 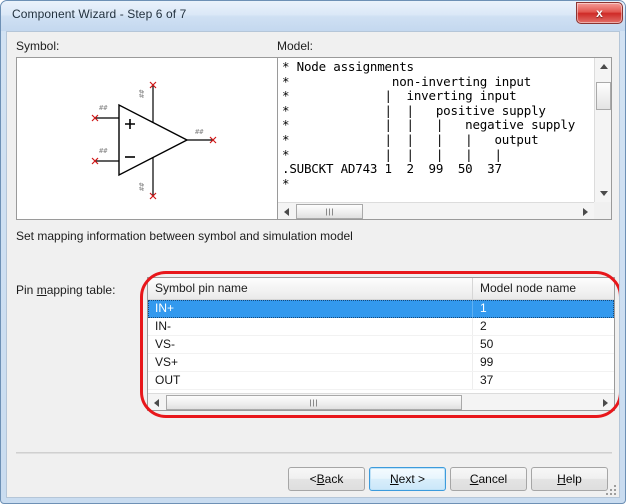 What do you see at coordinates (320, 479) in the screenshot?
I see `back-mnemonic: B` at bounding box center [320, 479].